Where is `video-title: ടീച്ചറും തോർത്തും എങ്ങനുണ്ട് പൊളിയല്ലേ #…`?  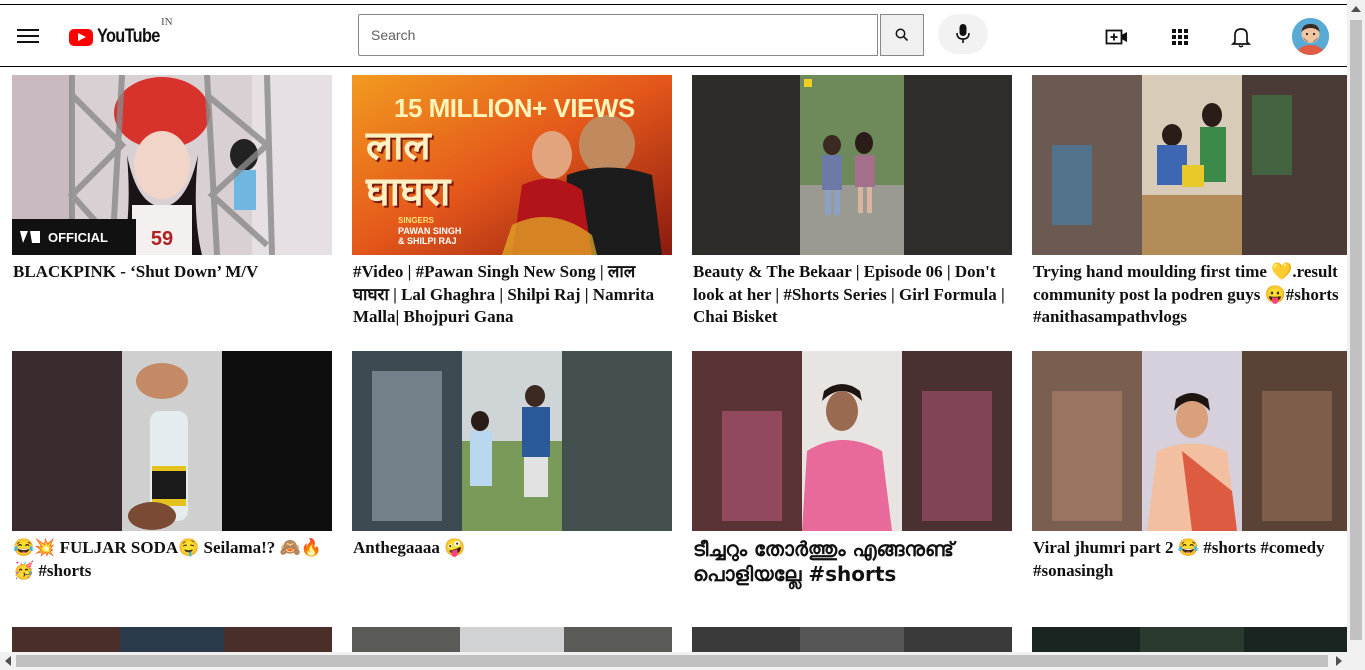
video-title: ടീച്ചറും തോർത്തും എങ്ങനുണ്ട് പൊളിയല്ലേ #… is located at coordinates (852, 562).